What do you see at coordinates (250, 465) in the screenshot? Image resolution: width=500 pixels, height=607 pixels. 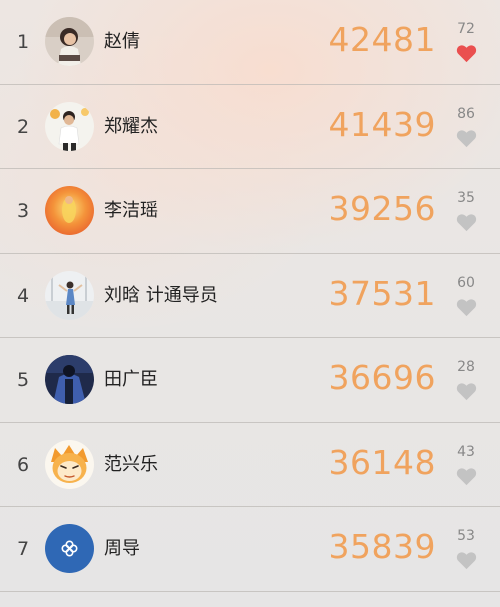 I see `leaderboard-row: 6 范兴乐 36148 43` at bounding box center [250, 465].